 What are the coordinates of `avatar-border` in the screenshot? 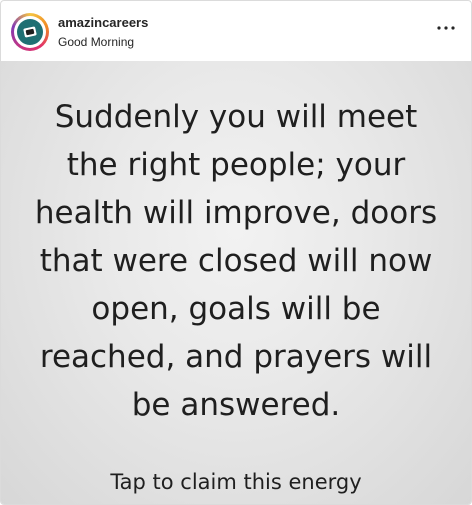 It's located at (30, 32).